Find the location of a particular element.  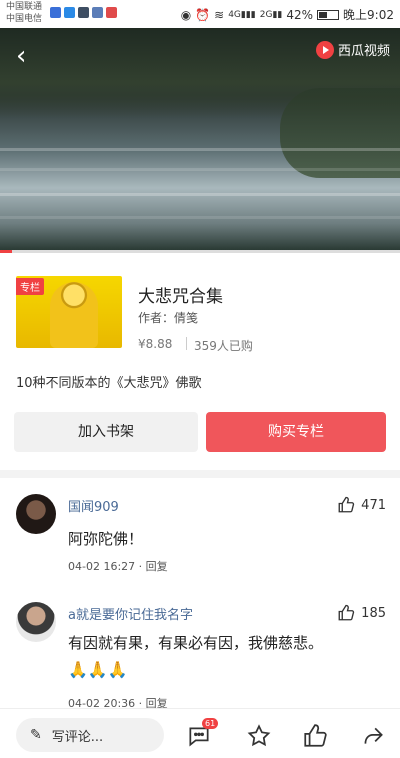

chevron-left-icon: ‹ is located at coordinates (21, 56).